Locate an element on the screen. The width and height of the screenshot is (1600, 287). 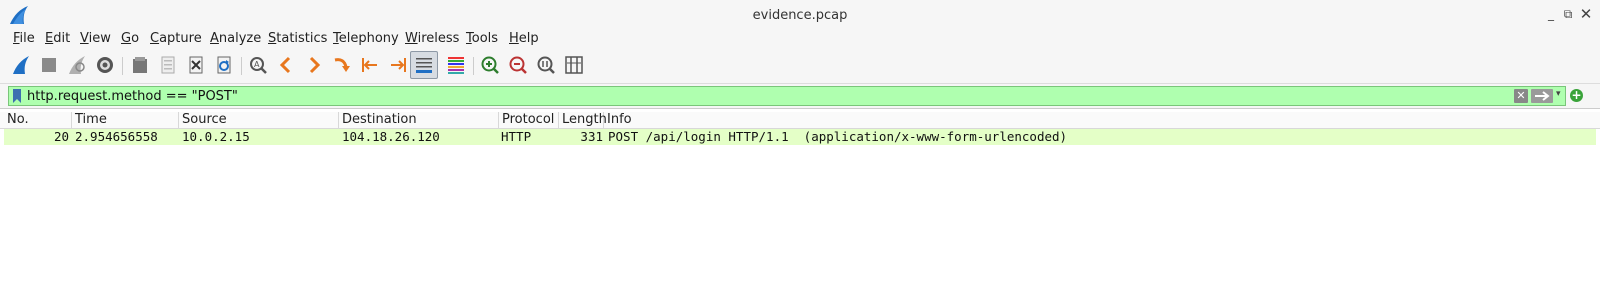
filter-history-dropdown: ▾ is located at coordinates (1560, 94).